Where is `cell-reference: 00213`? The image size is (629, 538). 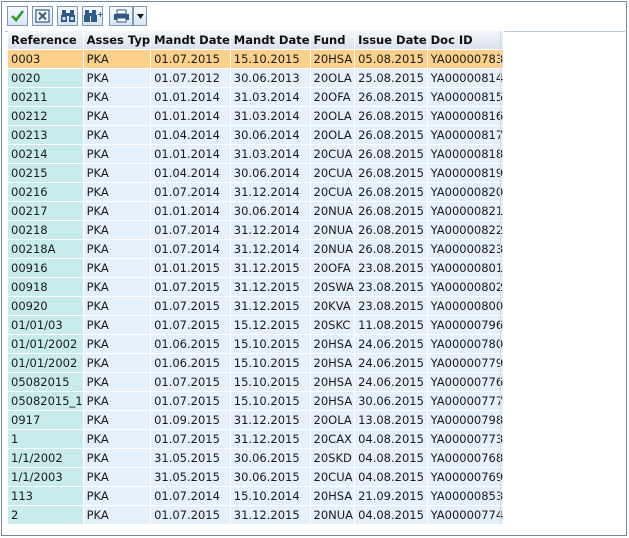 cell-reference: 00213 is located at coordinates (46, 135).